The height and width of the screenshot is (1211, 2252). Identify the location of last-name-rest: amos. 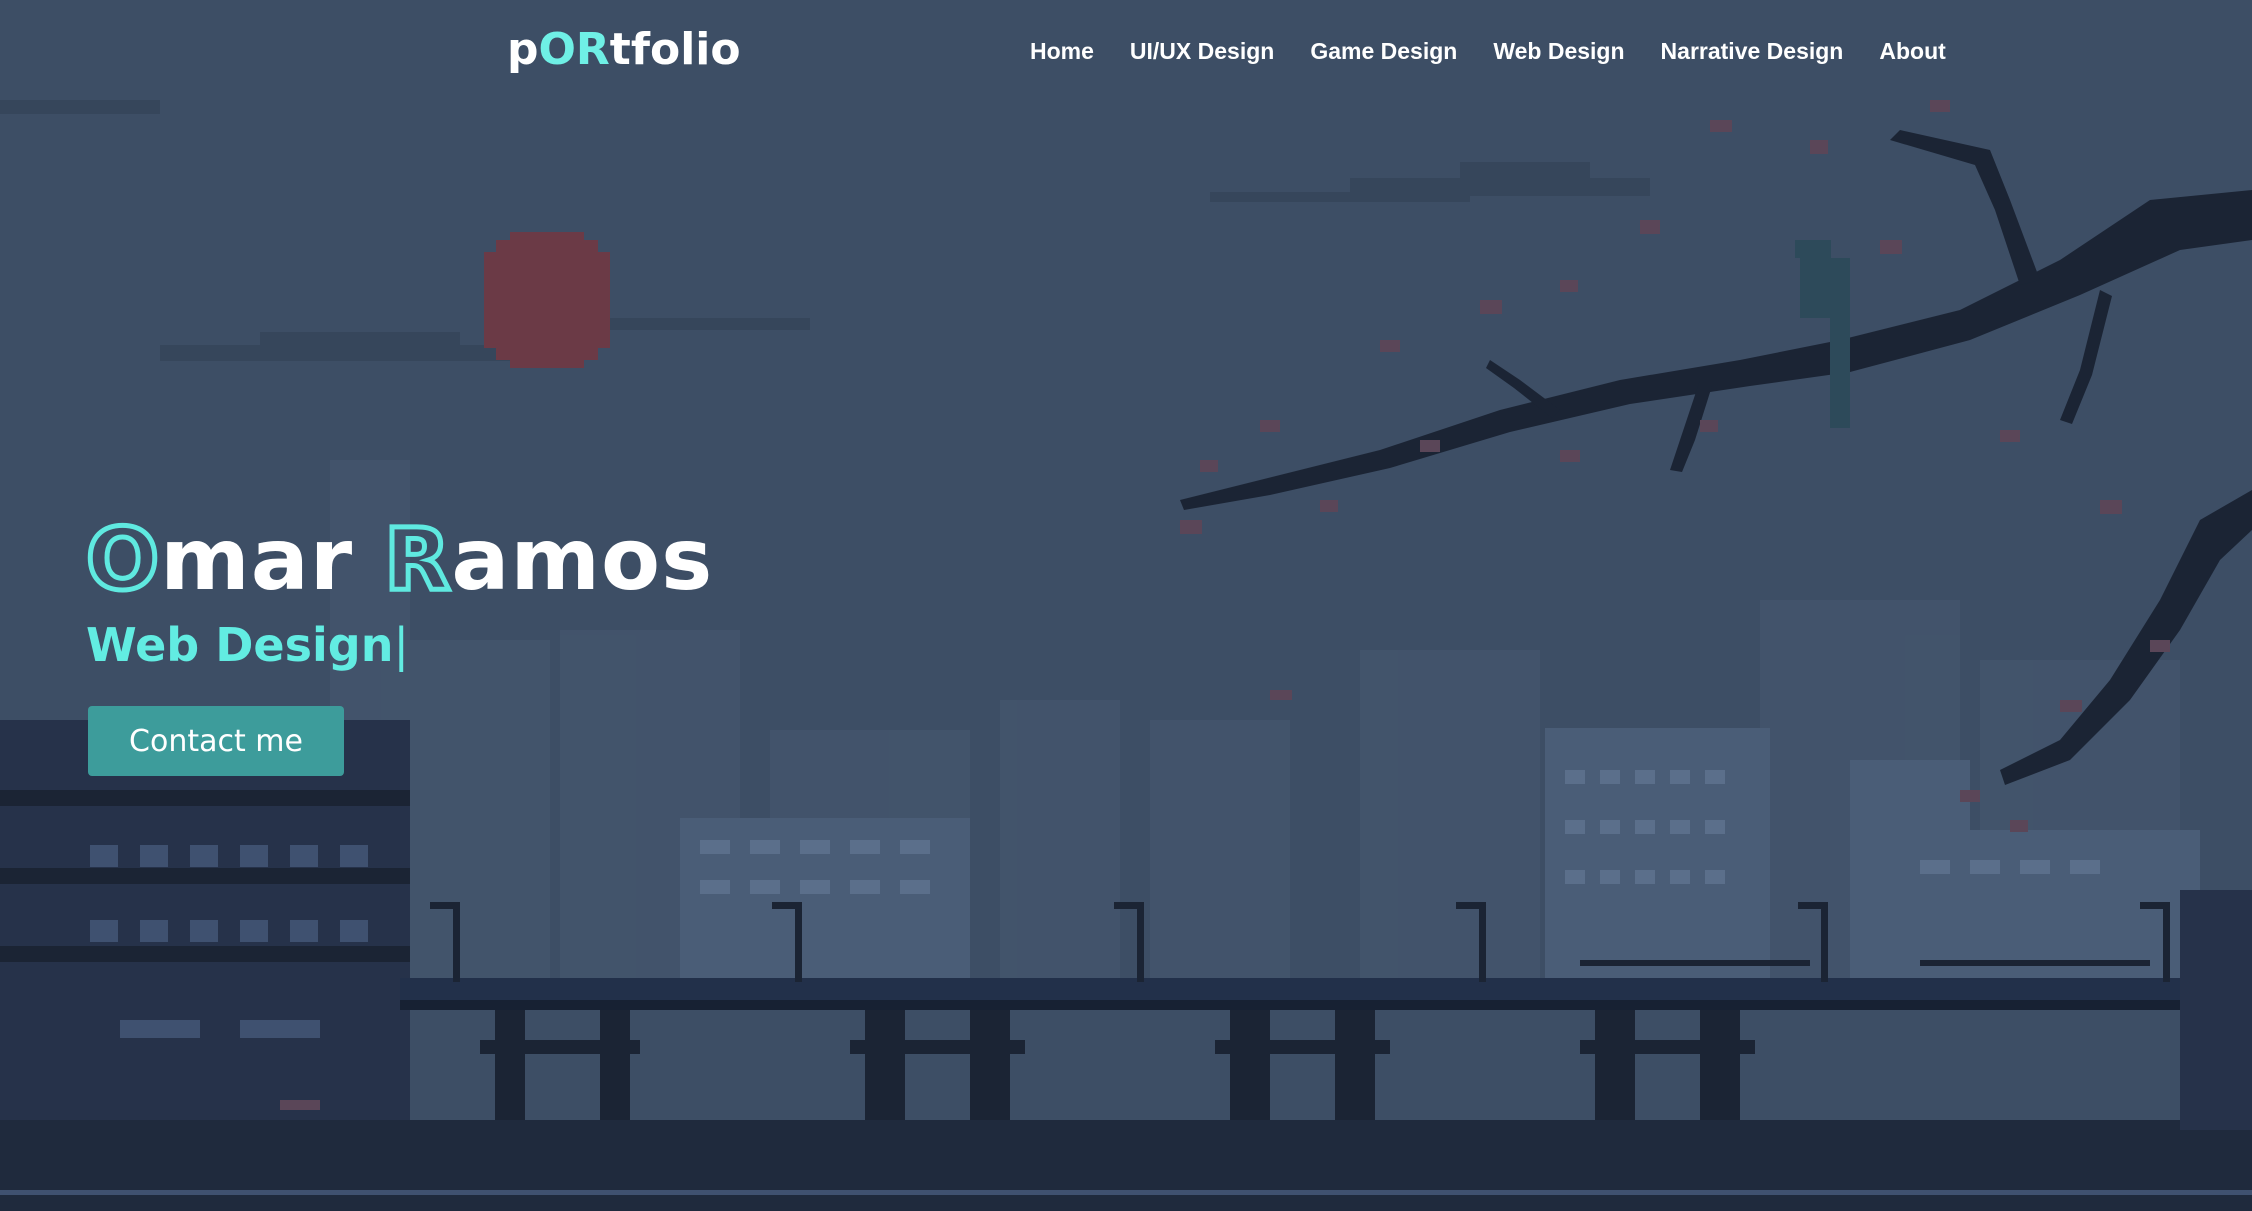
(582, 560).